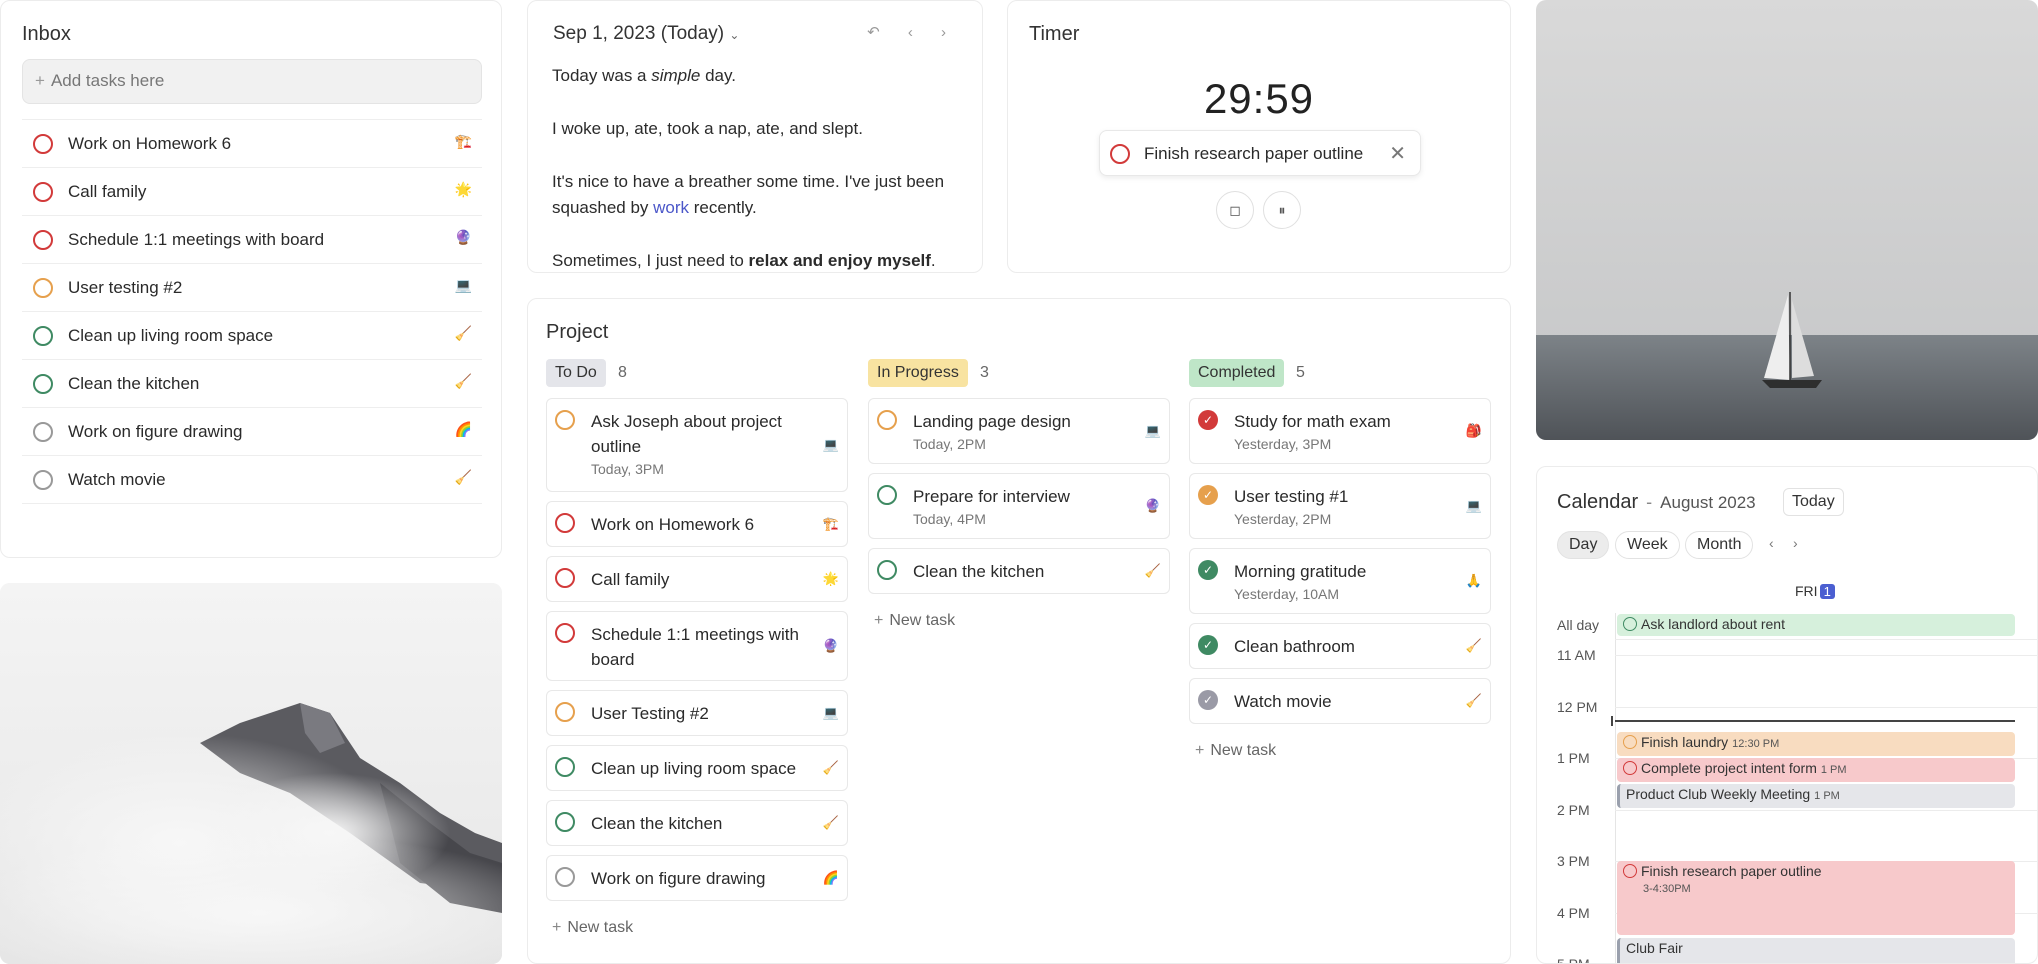  Describe the element at coordinates (134, 383) in the screenshot. I see `task-label: Clean the kitchen` at that location.